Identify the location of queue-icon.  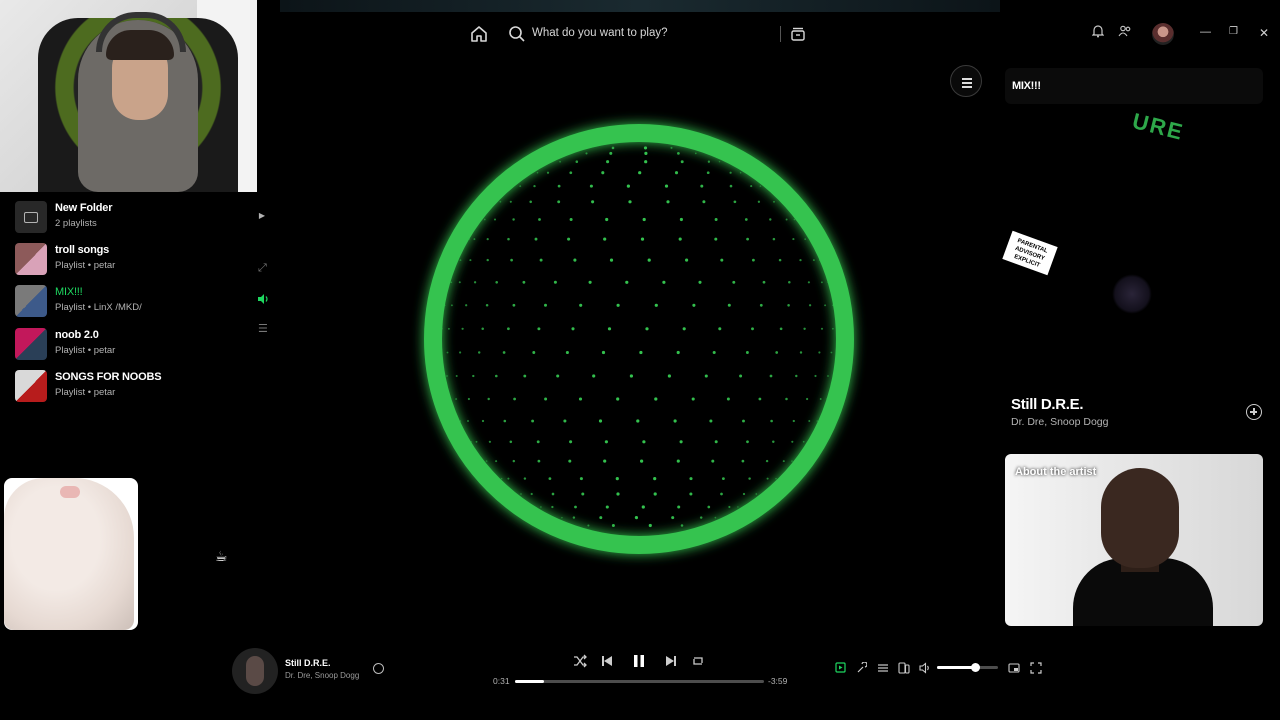
(883, 668).